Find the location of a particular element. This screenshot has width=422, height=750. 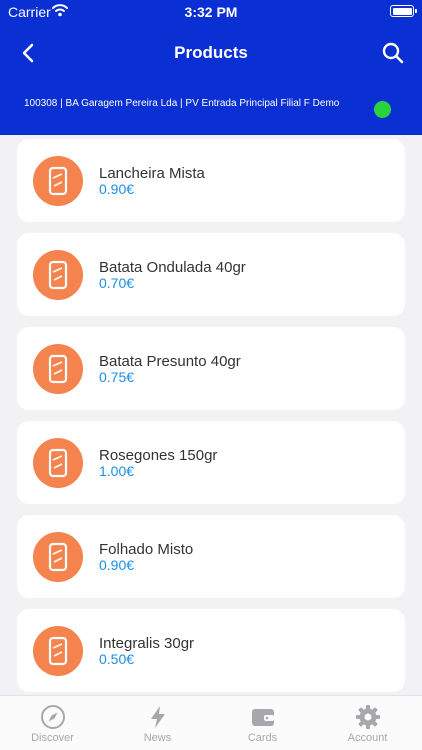

search-icon is located at coordinates (393, 53).